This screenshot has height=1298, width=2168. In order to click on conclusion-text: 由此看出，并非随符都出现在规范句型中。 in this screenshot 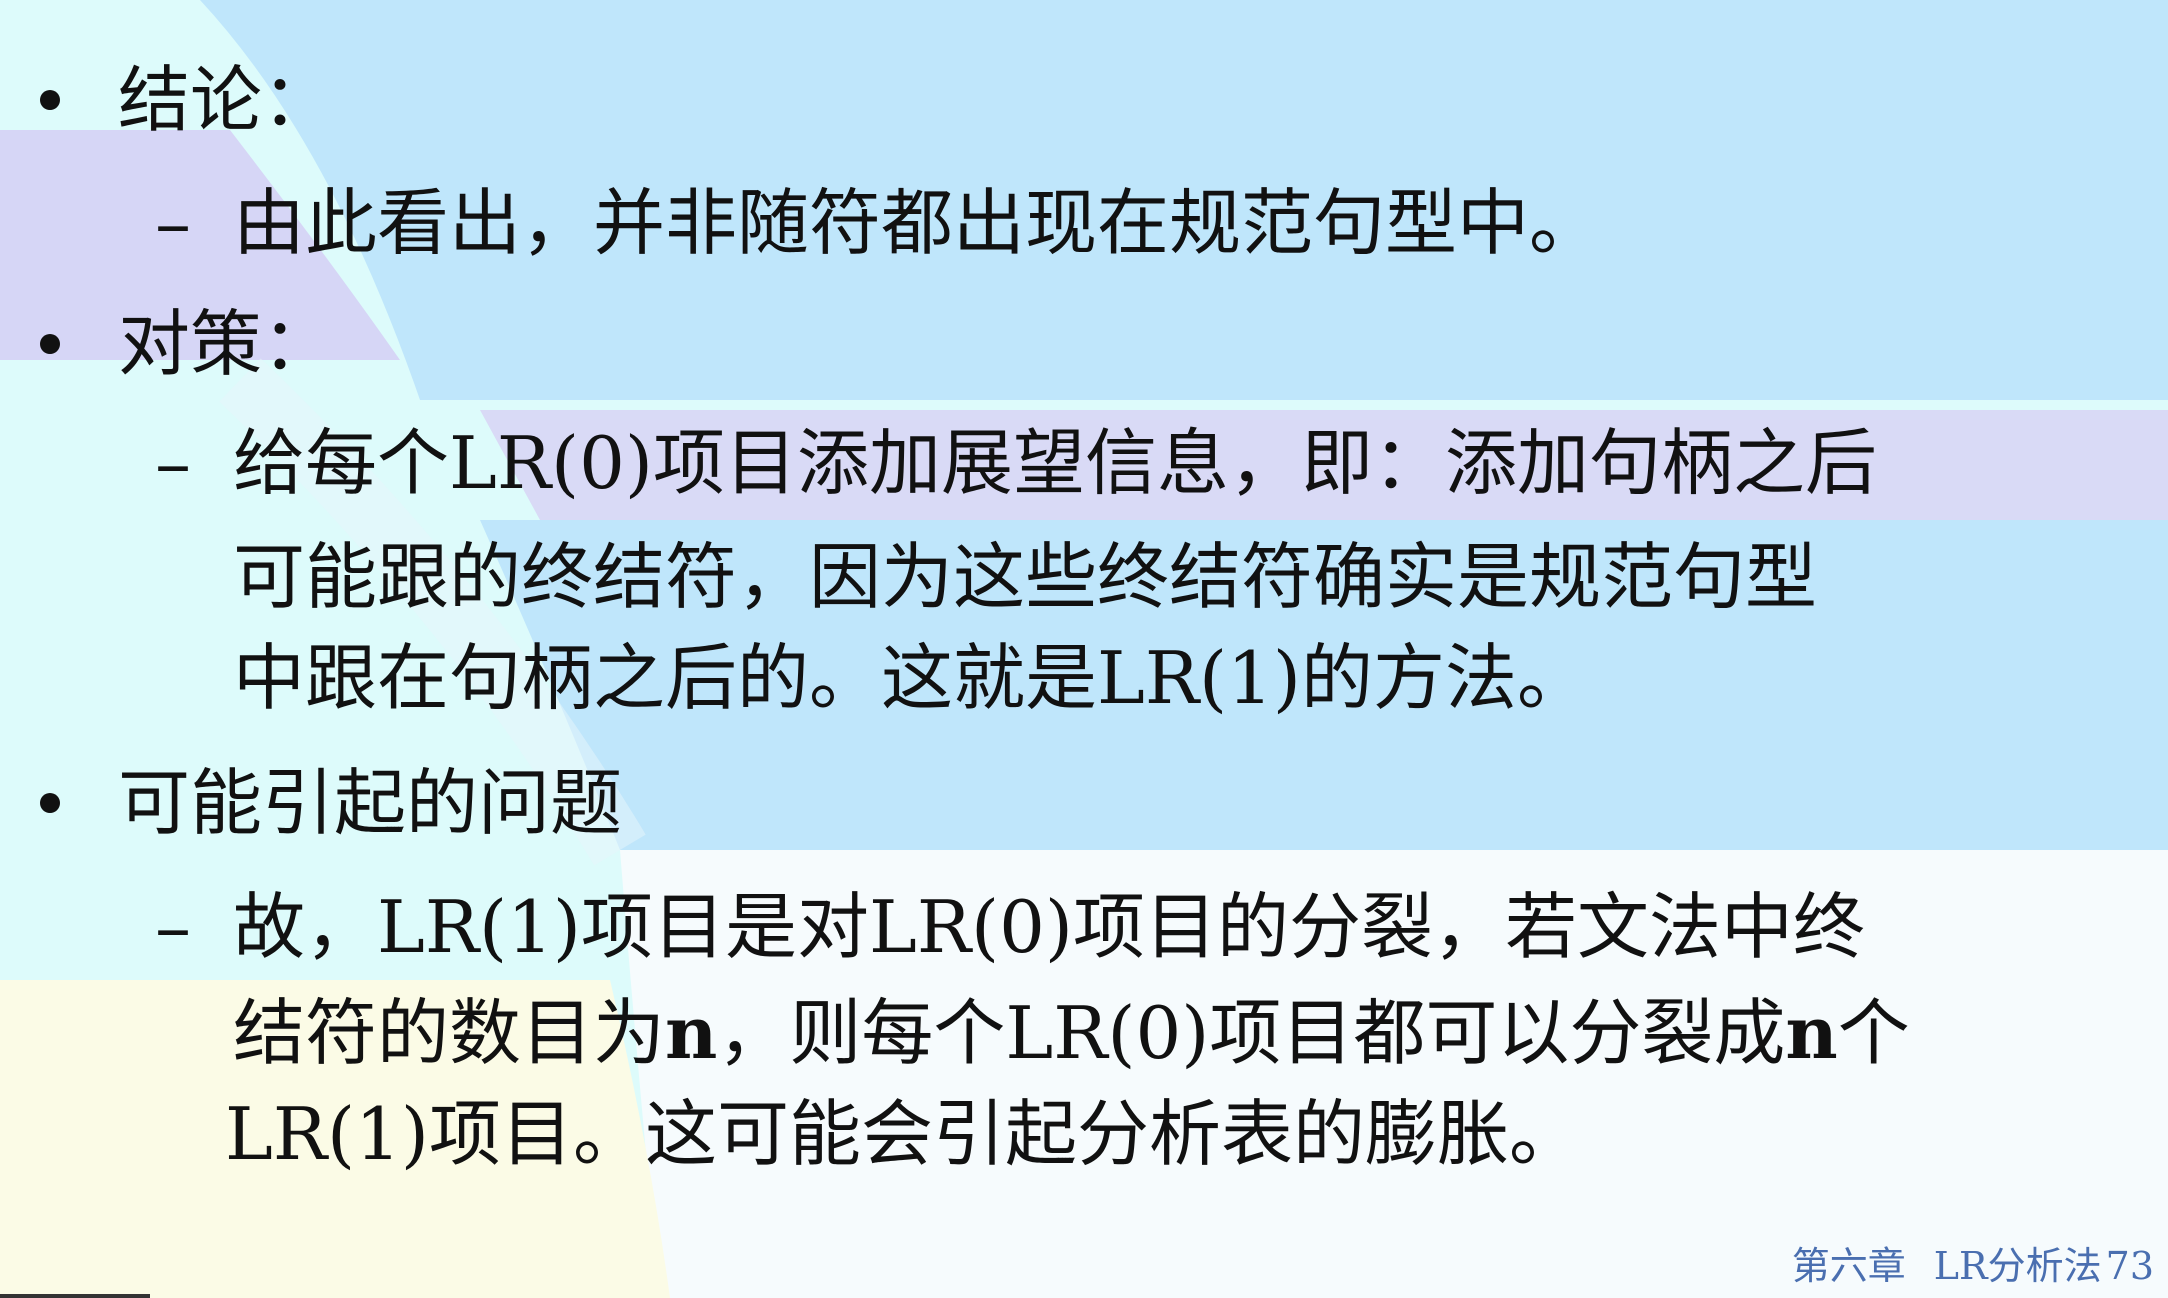, I will do `click(917, 223)`.